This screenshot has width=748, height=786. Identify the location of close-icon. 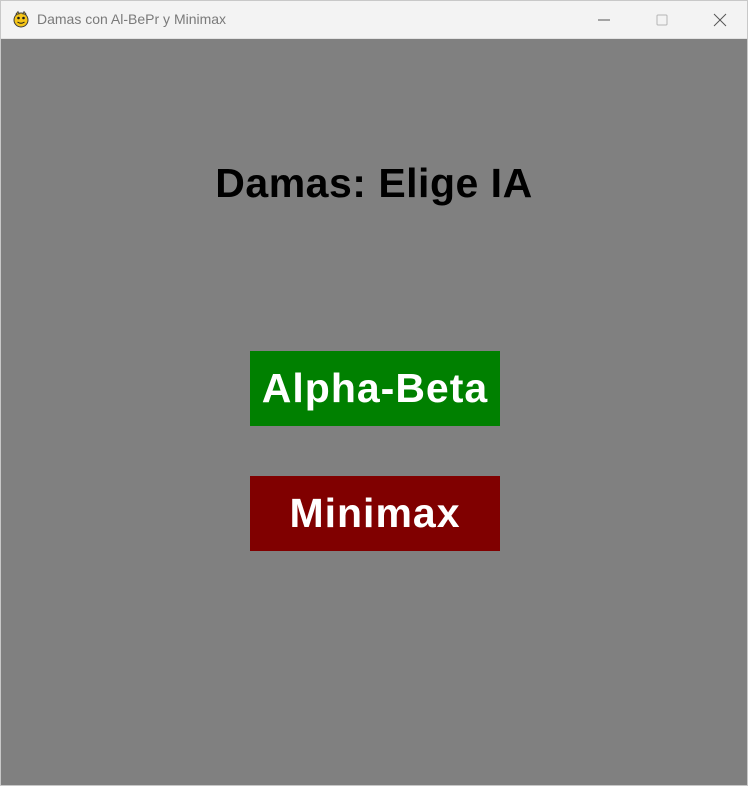
(720, 20).